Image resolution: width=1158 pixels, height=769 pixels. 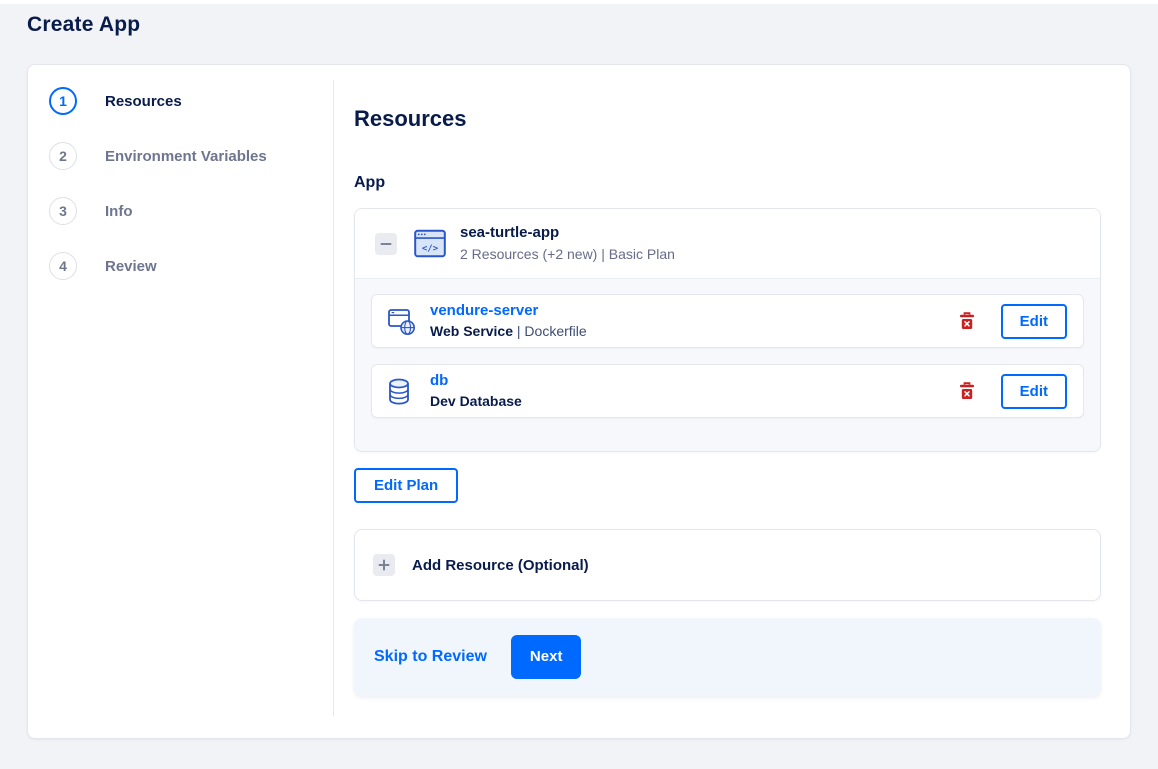 What do you see at coordinates (439, 381) in the screenshot?
I see `resource-name-link: db` at bounding box center [439, 381].